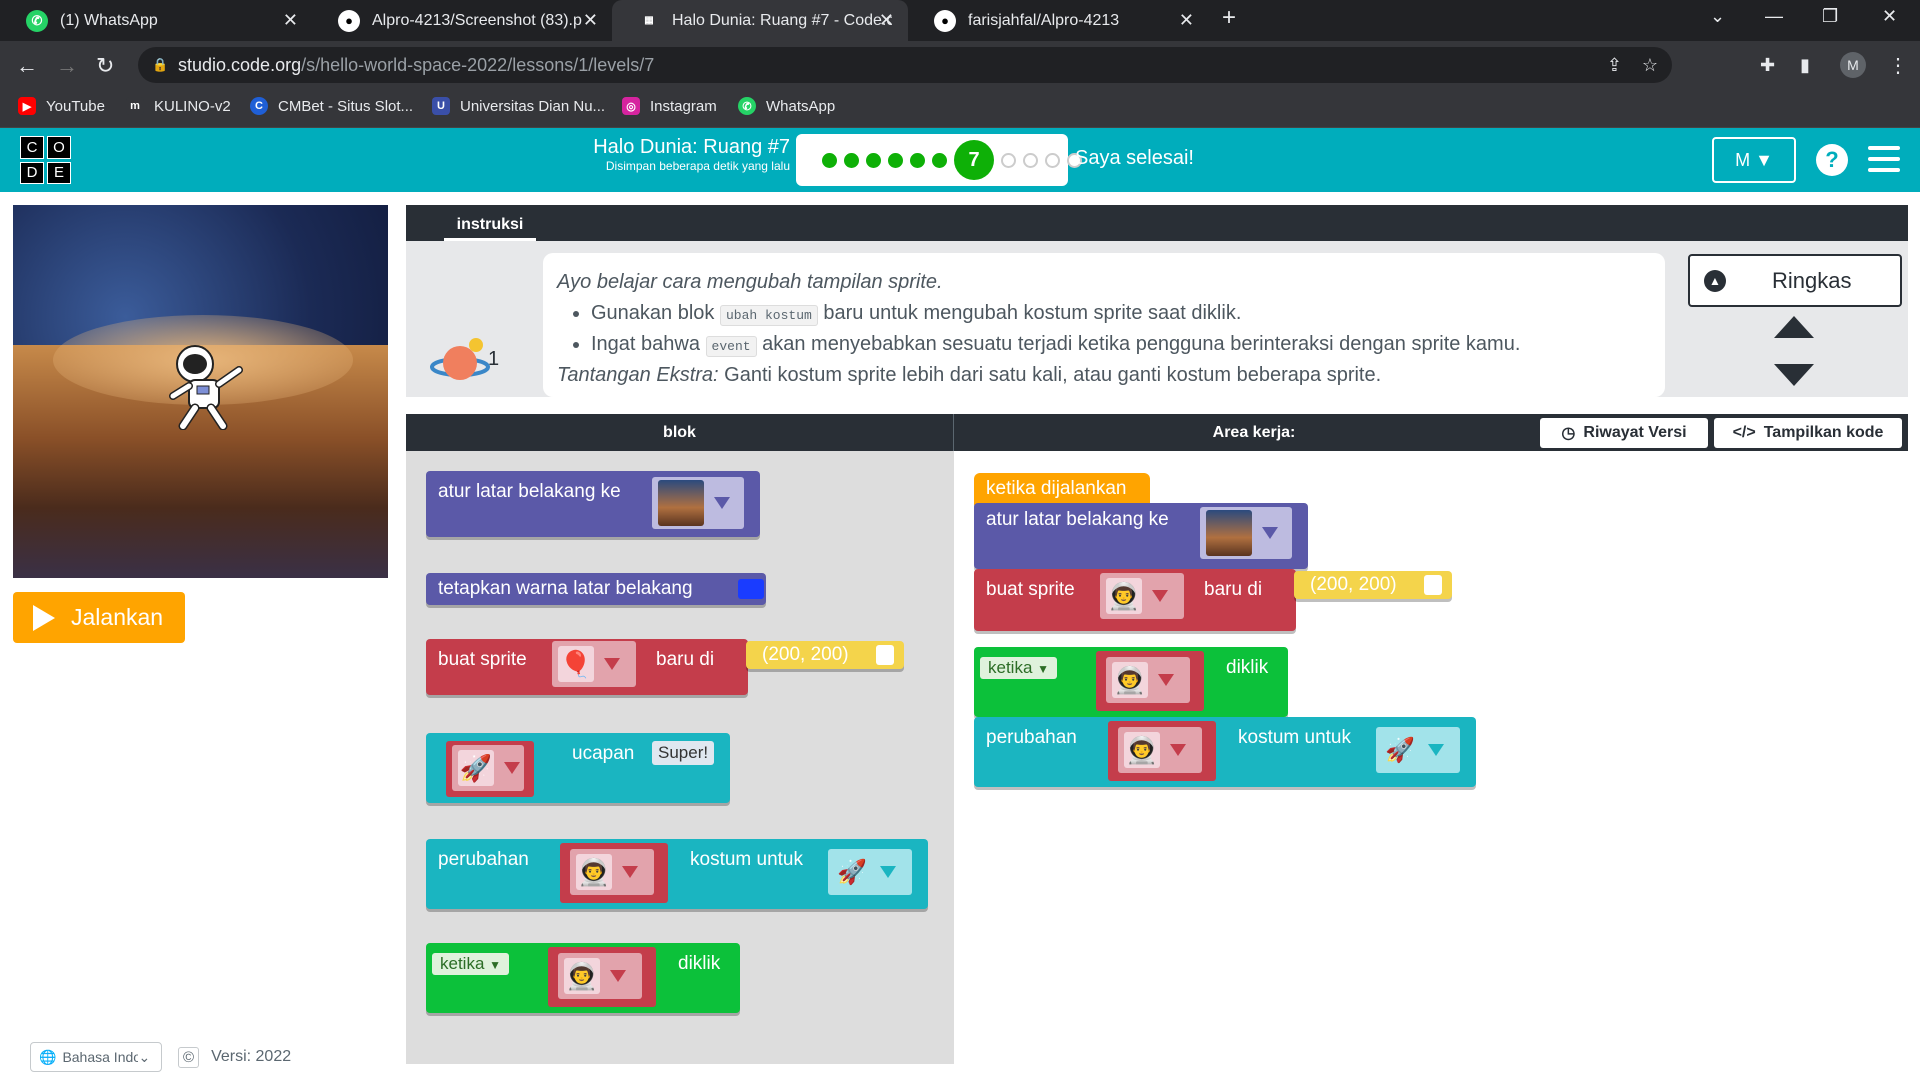 This screenshot has width=1920, height=1080. Describe the element at coordinates (1229, 18) in the screenshot. I see `new-tab-button: +` at that location.